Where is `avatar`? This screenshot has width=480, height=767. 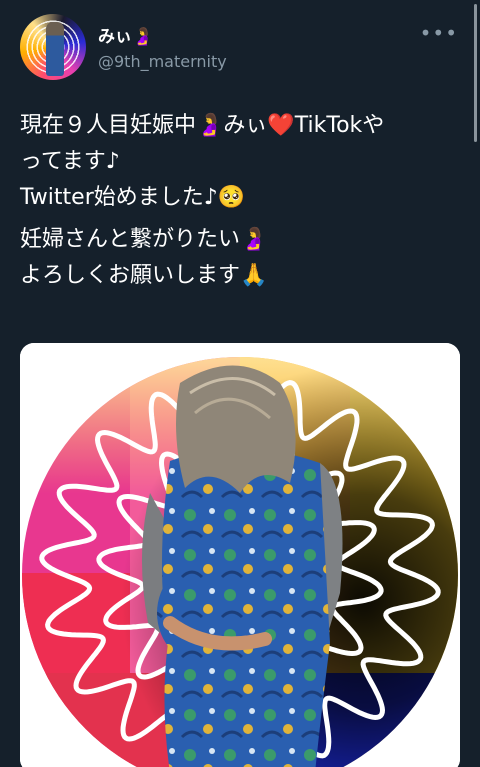 avatar is located at coordinates (53, 47).